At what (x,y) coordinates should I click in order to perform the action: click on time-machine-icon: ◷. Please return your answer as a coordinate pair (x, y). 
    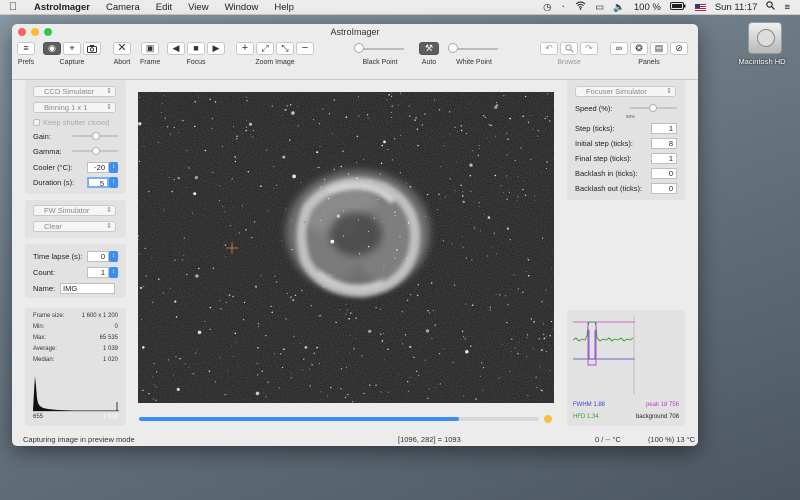
    Looking at the image, I should click on (547, 7).